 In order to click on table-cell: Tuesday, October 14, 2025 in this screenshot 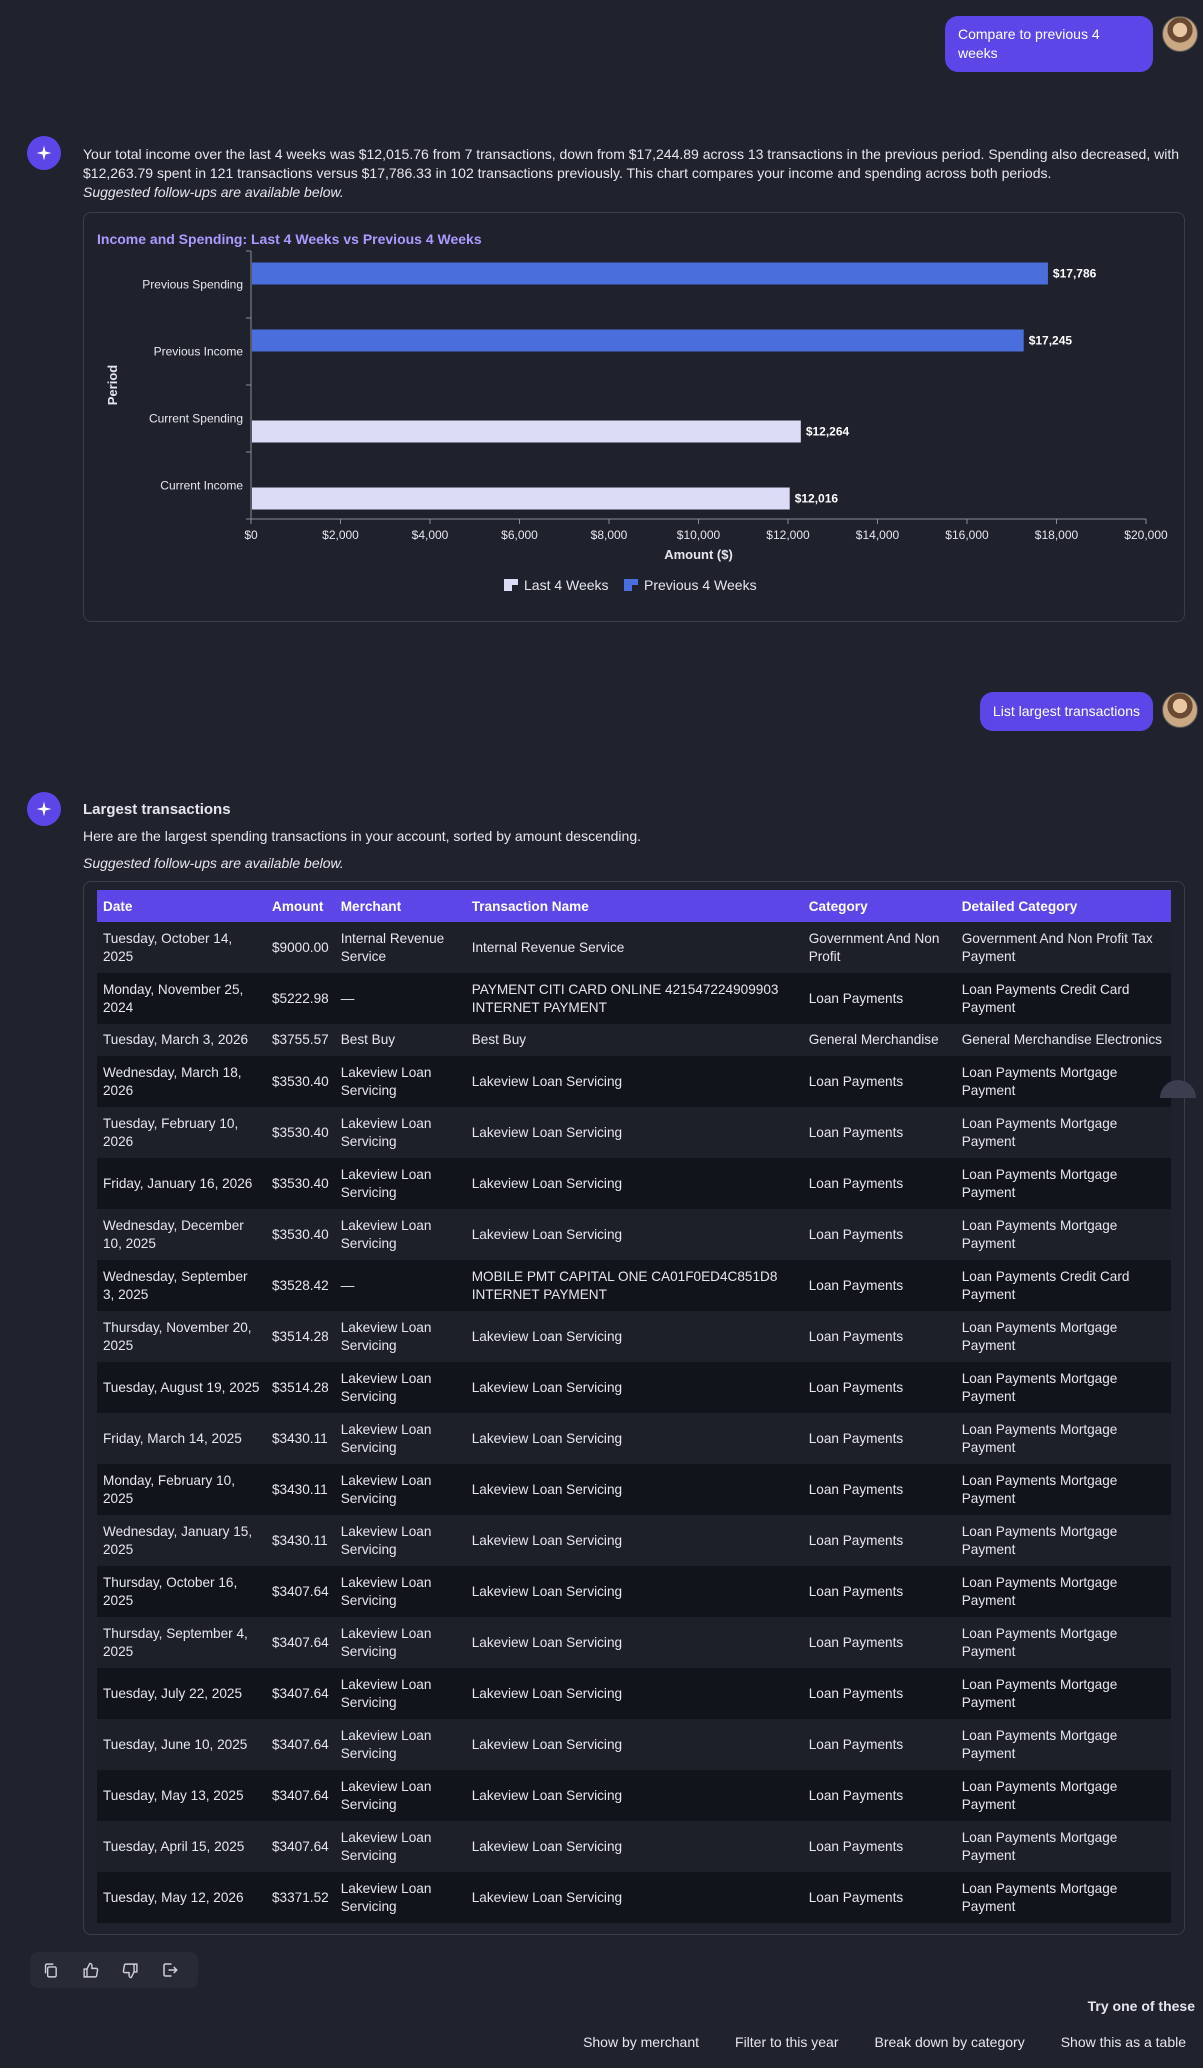, I will do `click(168, 947)`.